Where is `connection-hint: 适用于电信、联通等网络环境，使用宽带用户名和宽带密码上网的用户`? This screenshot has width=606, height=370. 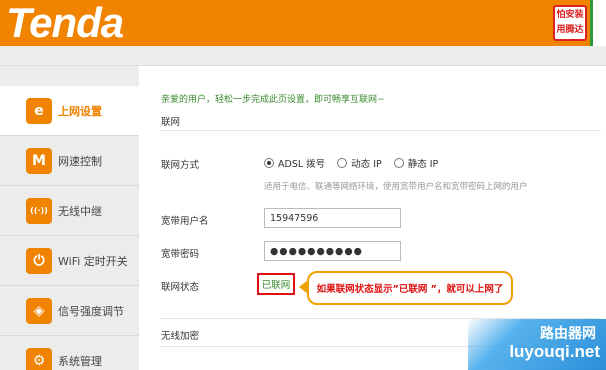 connection-hint: 适用于电信、联通等网络环境，使用宽带用户名和宽带密码上网的用户 is located at coordinates (396, 187).